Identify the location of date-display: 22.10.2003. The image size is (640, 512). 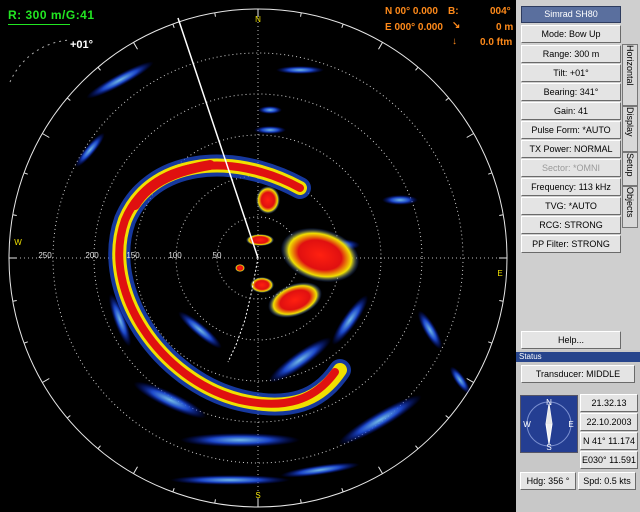
(609, 422).